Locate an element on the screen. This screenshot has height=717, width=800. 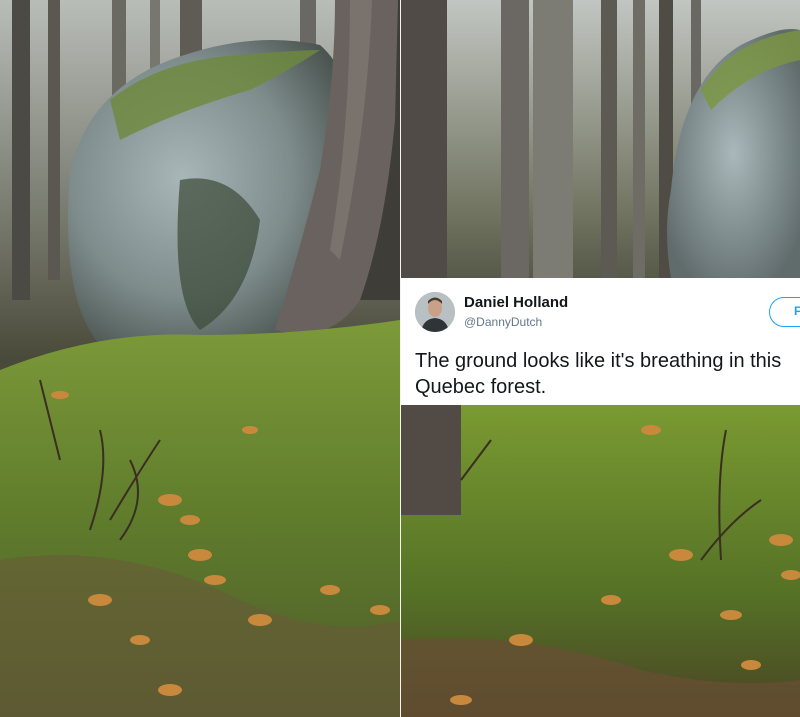
avatar is located at coordinates (435, 312).